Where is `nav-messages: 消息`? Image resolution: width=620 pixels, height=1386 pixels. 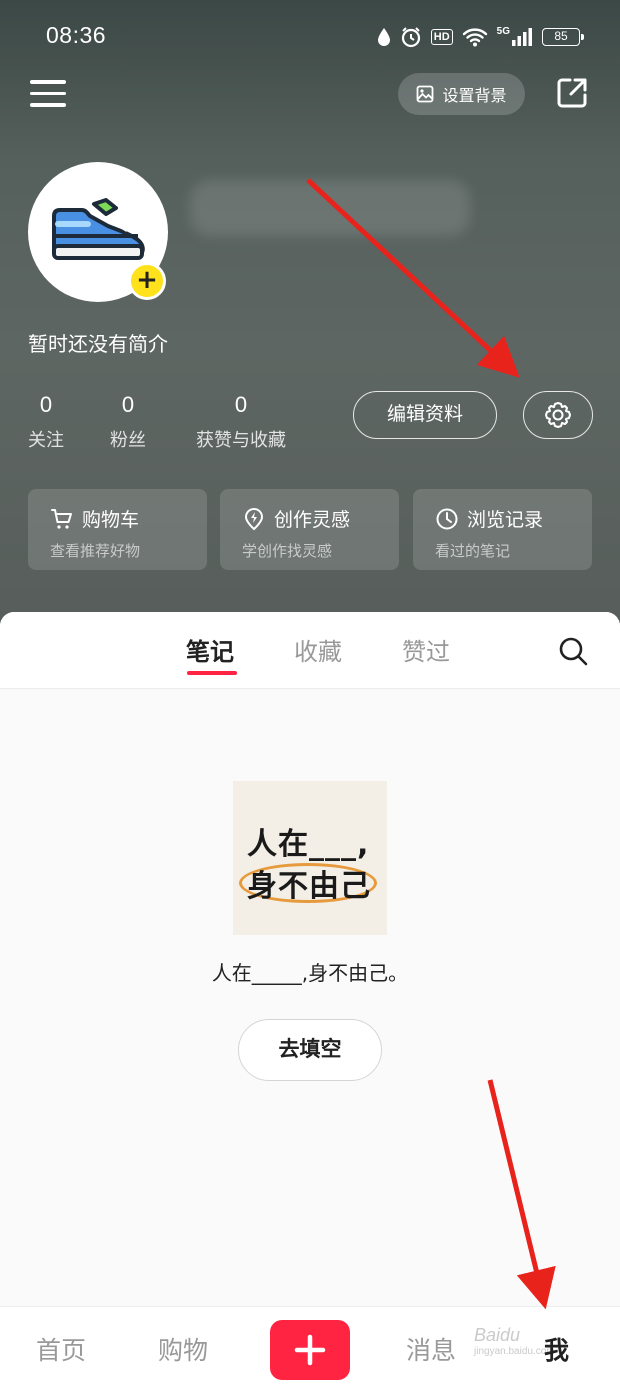
nav-messages: 消息 is located at coordinates (431, 1349).